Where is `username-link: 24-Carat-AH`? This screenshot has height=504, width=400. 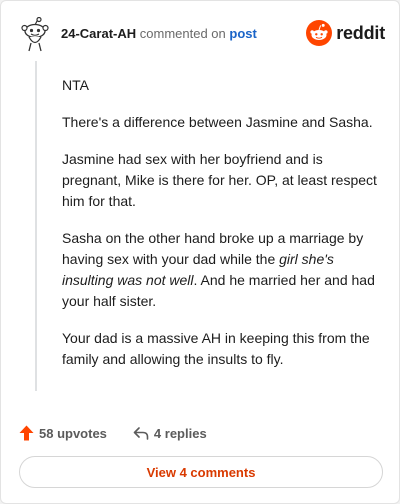
username-link: 24-Carat-AH is located at coordinates (98, 33).